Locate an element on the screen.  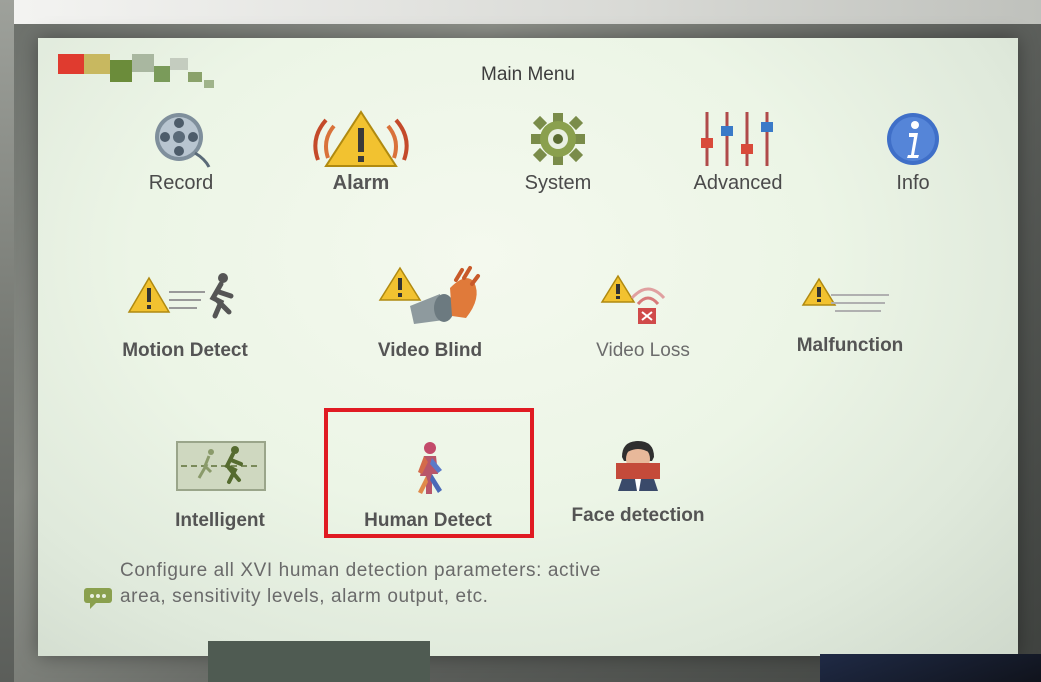
menu-item-intelligent: Intelligent is located at coordinates (220, 480).